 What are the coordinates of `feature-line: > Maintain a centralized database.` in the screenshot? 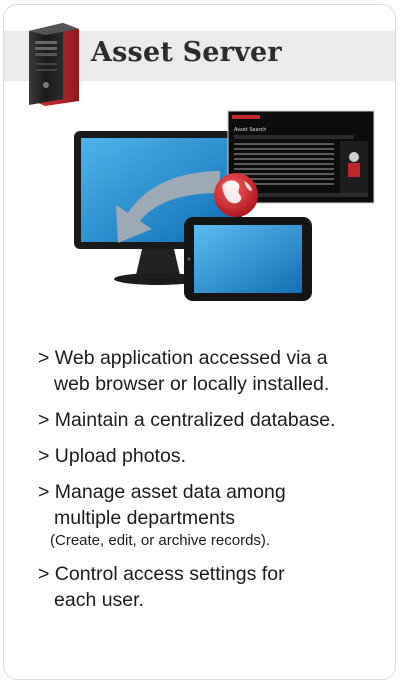 It's located at (187, 420).